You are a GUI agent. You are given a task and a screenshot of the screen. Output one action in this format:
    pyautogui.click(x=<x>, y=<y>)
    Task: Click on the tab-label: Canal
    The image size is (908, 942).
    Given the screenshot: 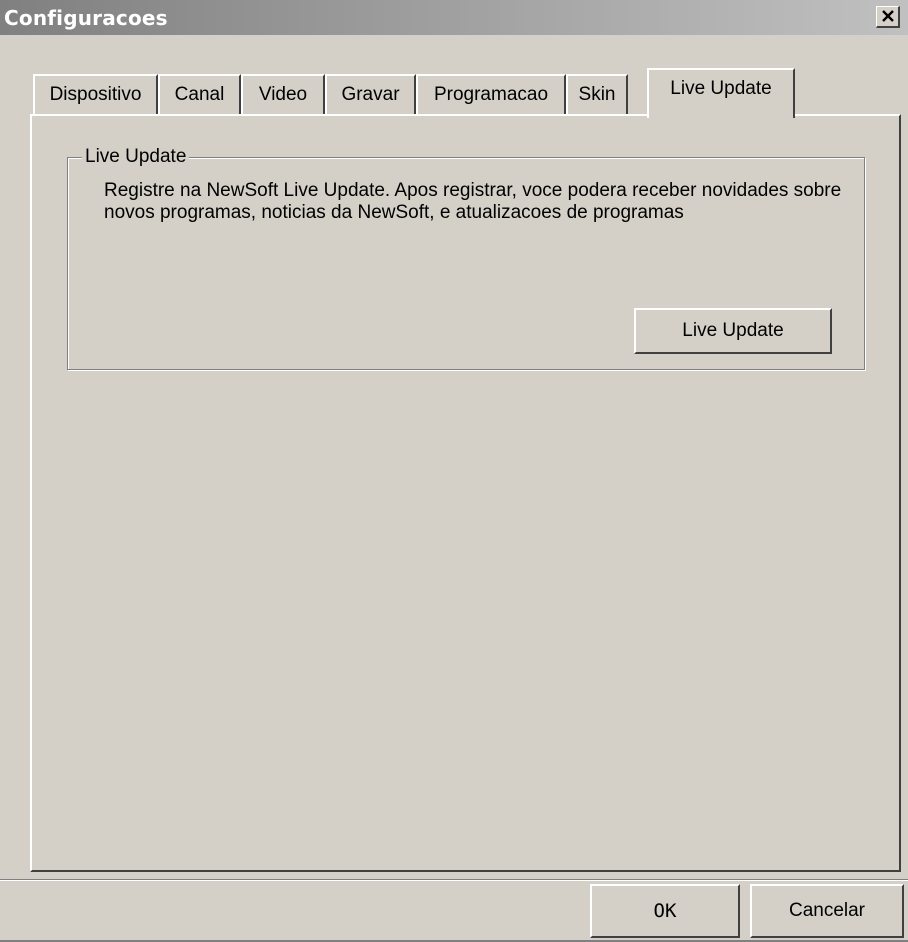 What is the action you would take?
    pyautogui.click(x=199, y=94)
    